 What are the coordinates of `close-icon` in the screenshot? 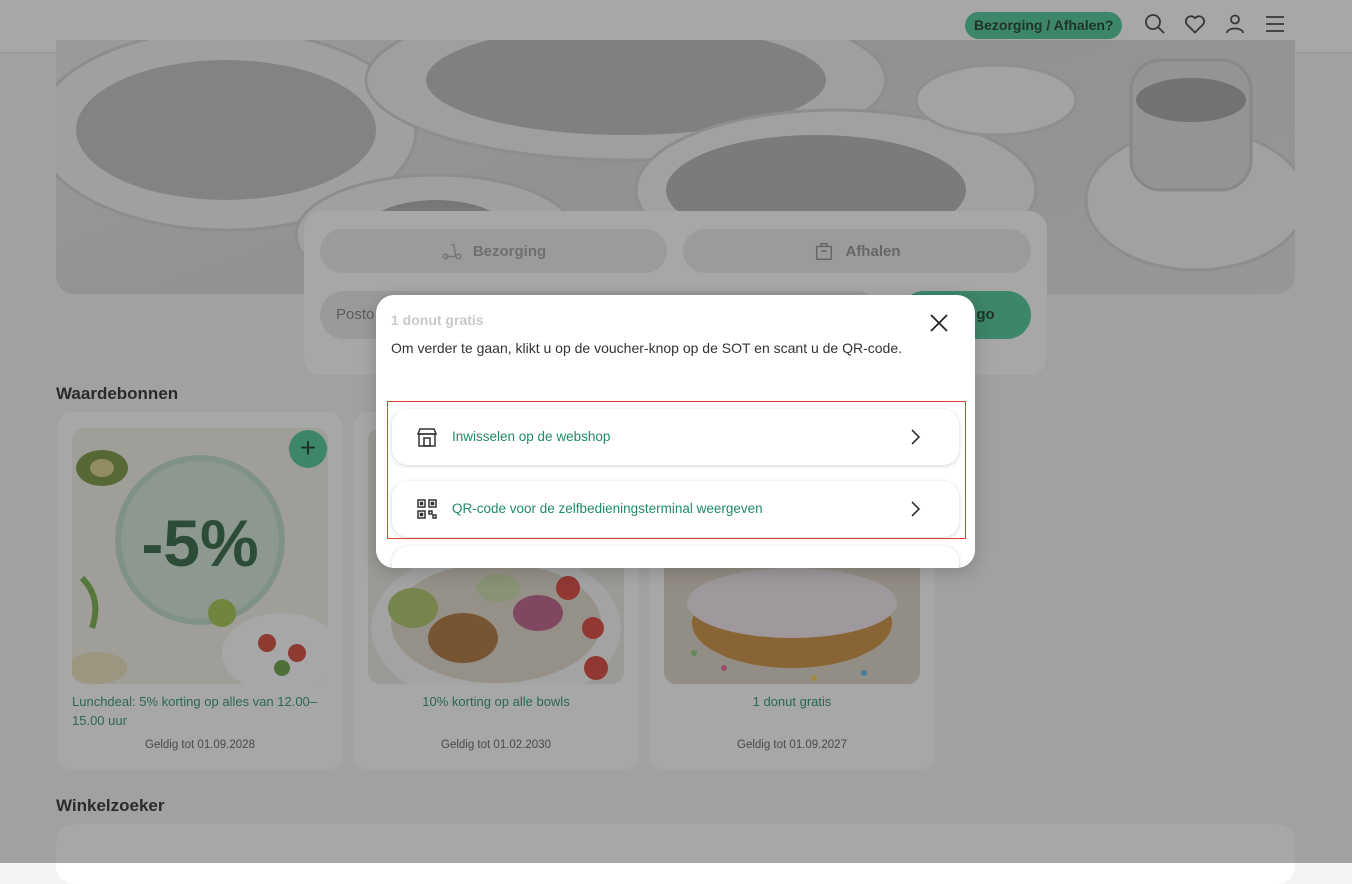 It's located at (939, 323).